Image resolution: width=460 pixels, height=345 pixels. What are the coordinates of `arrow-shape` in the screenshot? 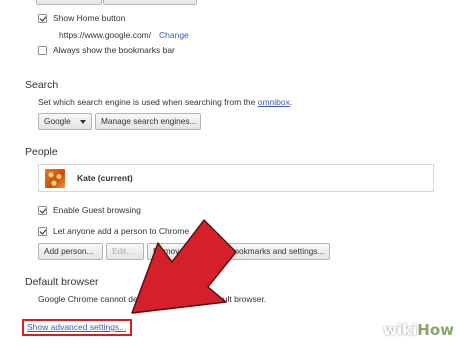 It's located at (184, 266).